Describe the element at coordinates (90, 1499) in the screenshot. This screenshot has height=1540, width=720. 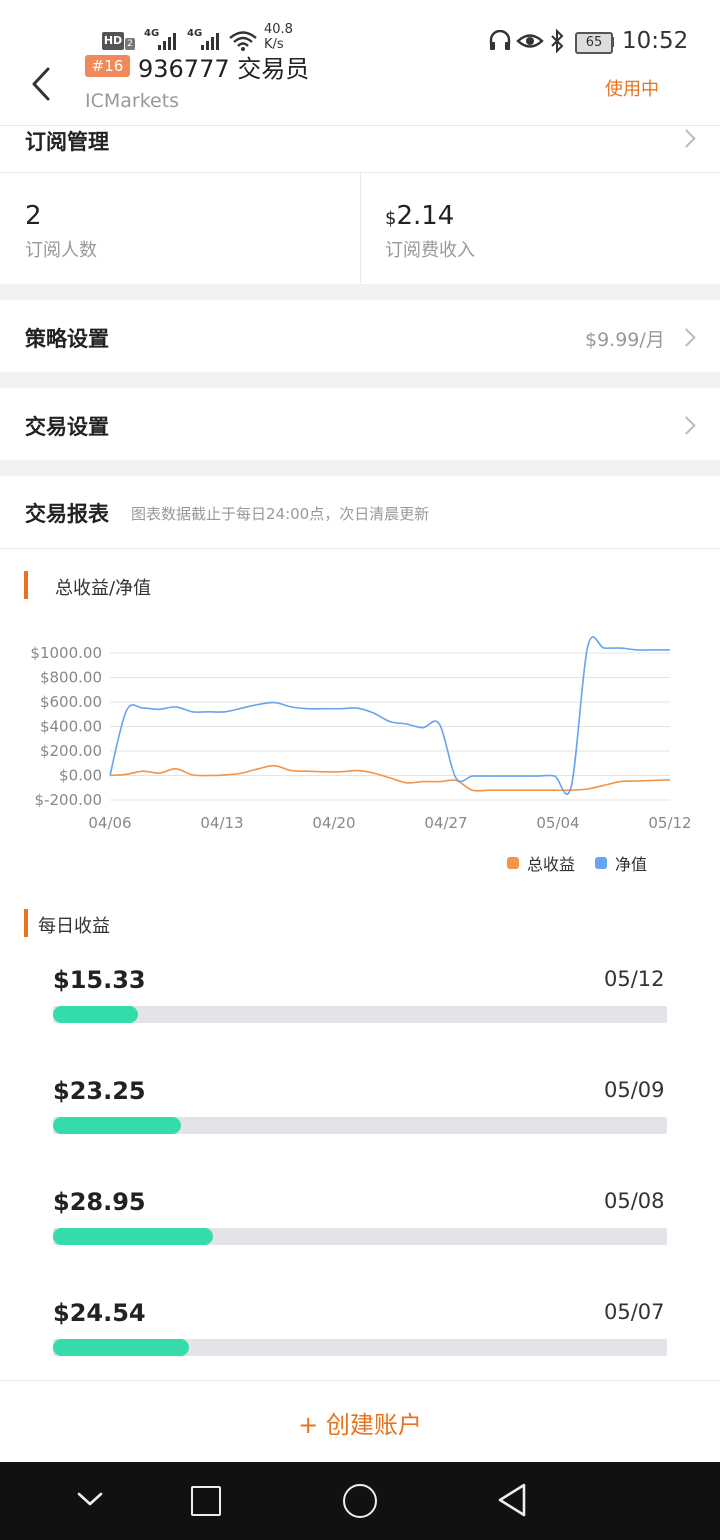
I see `chevron-down-icon` at that location.